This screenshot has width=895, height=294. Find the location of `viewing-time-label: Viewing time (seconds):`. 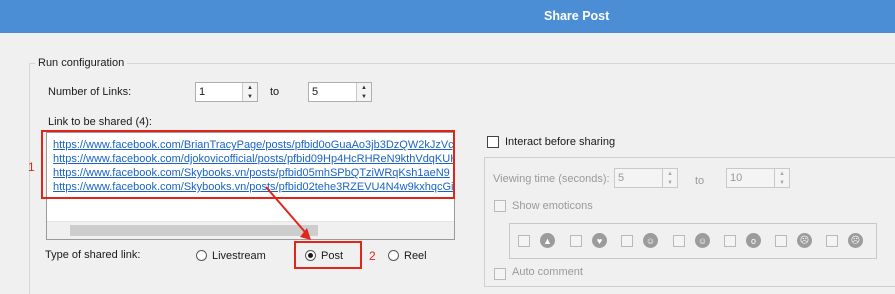

viewing-time-label: Viewing time (seconds): is located at coordinates (551, 179).